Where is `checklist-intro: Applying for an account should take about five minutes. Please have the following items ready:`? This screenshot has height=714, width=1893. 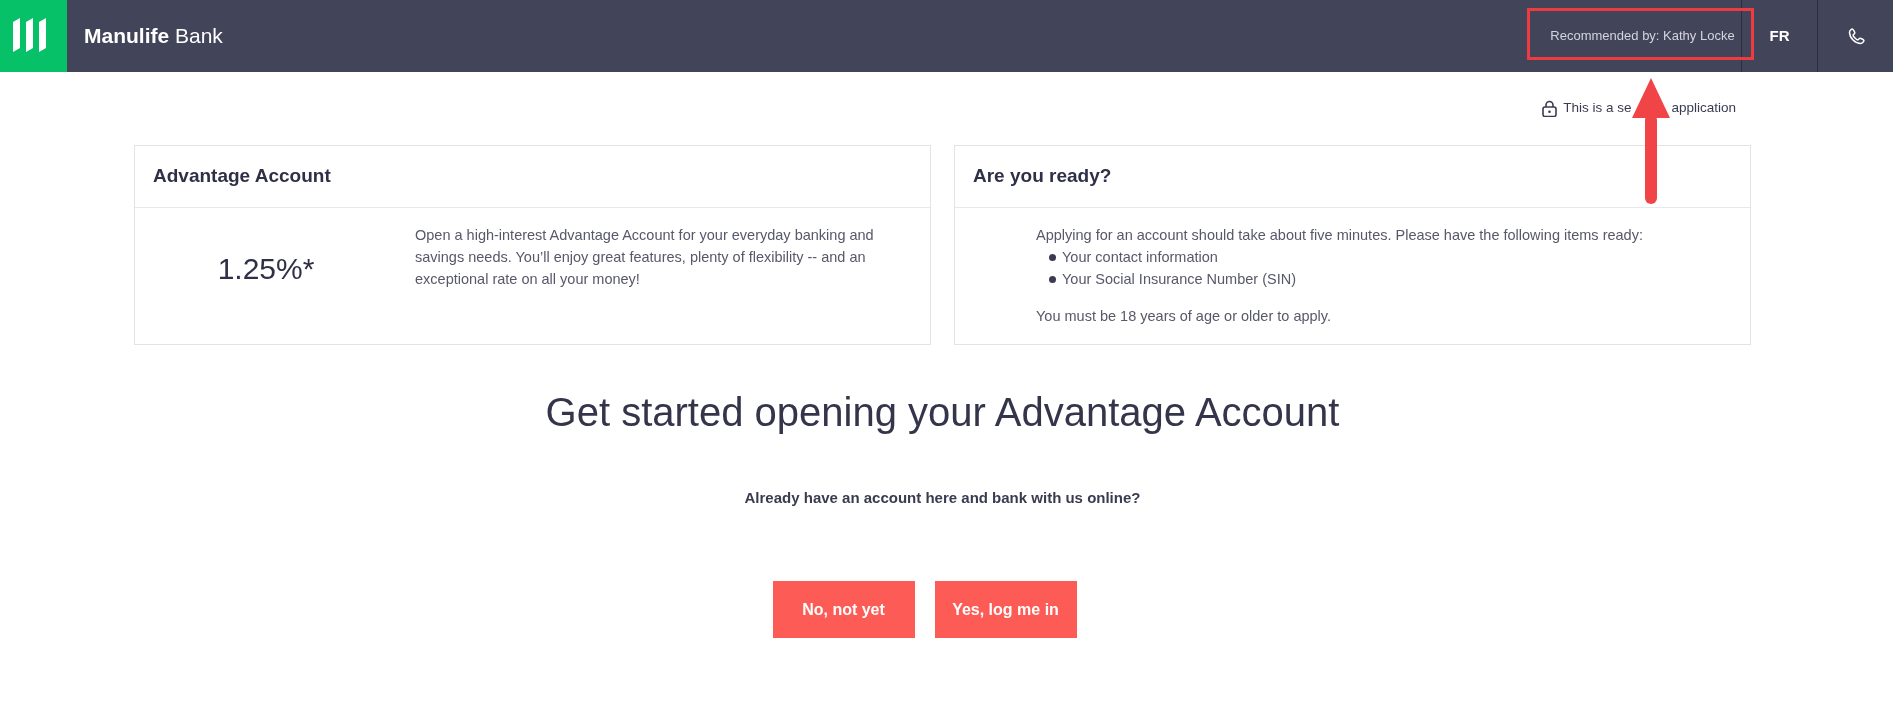 checklist-intro: Applying for an account should take about five minutes. Please have the following items ready: is located at coordinates (1340, 235).